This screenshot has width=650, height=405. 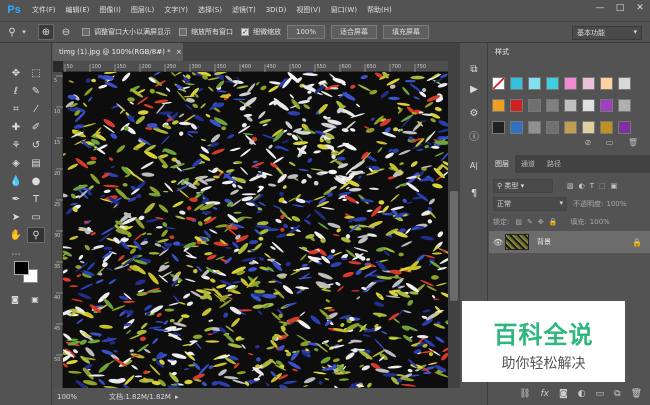 What do you see at coordinates (563, 394) in the screenshot?
I see `mask-icon: ◙` at bounding box center [563, 394].